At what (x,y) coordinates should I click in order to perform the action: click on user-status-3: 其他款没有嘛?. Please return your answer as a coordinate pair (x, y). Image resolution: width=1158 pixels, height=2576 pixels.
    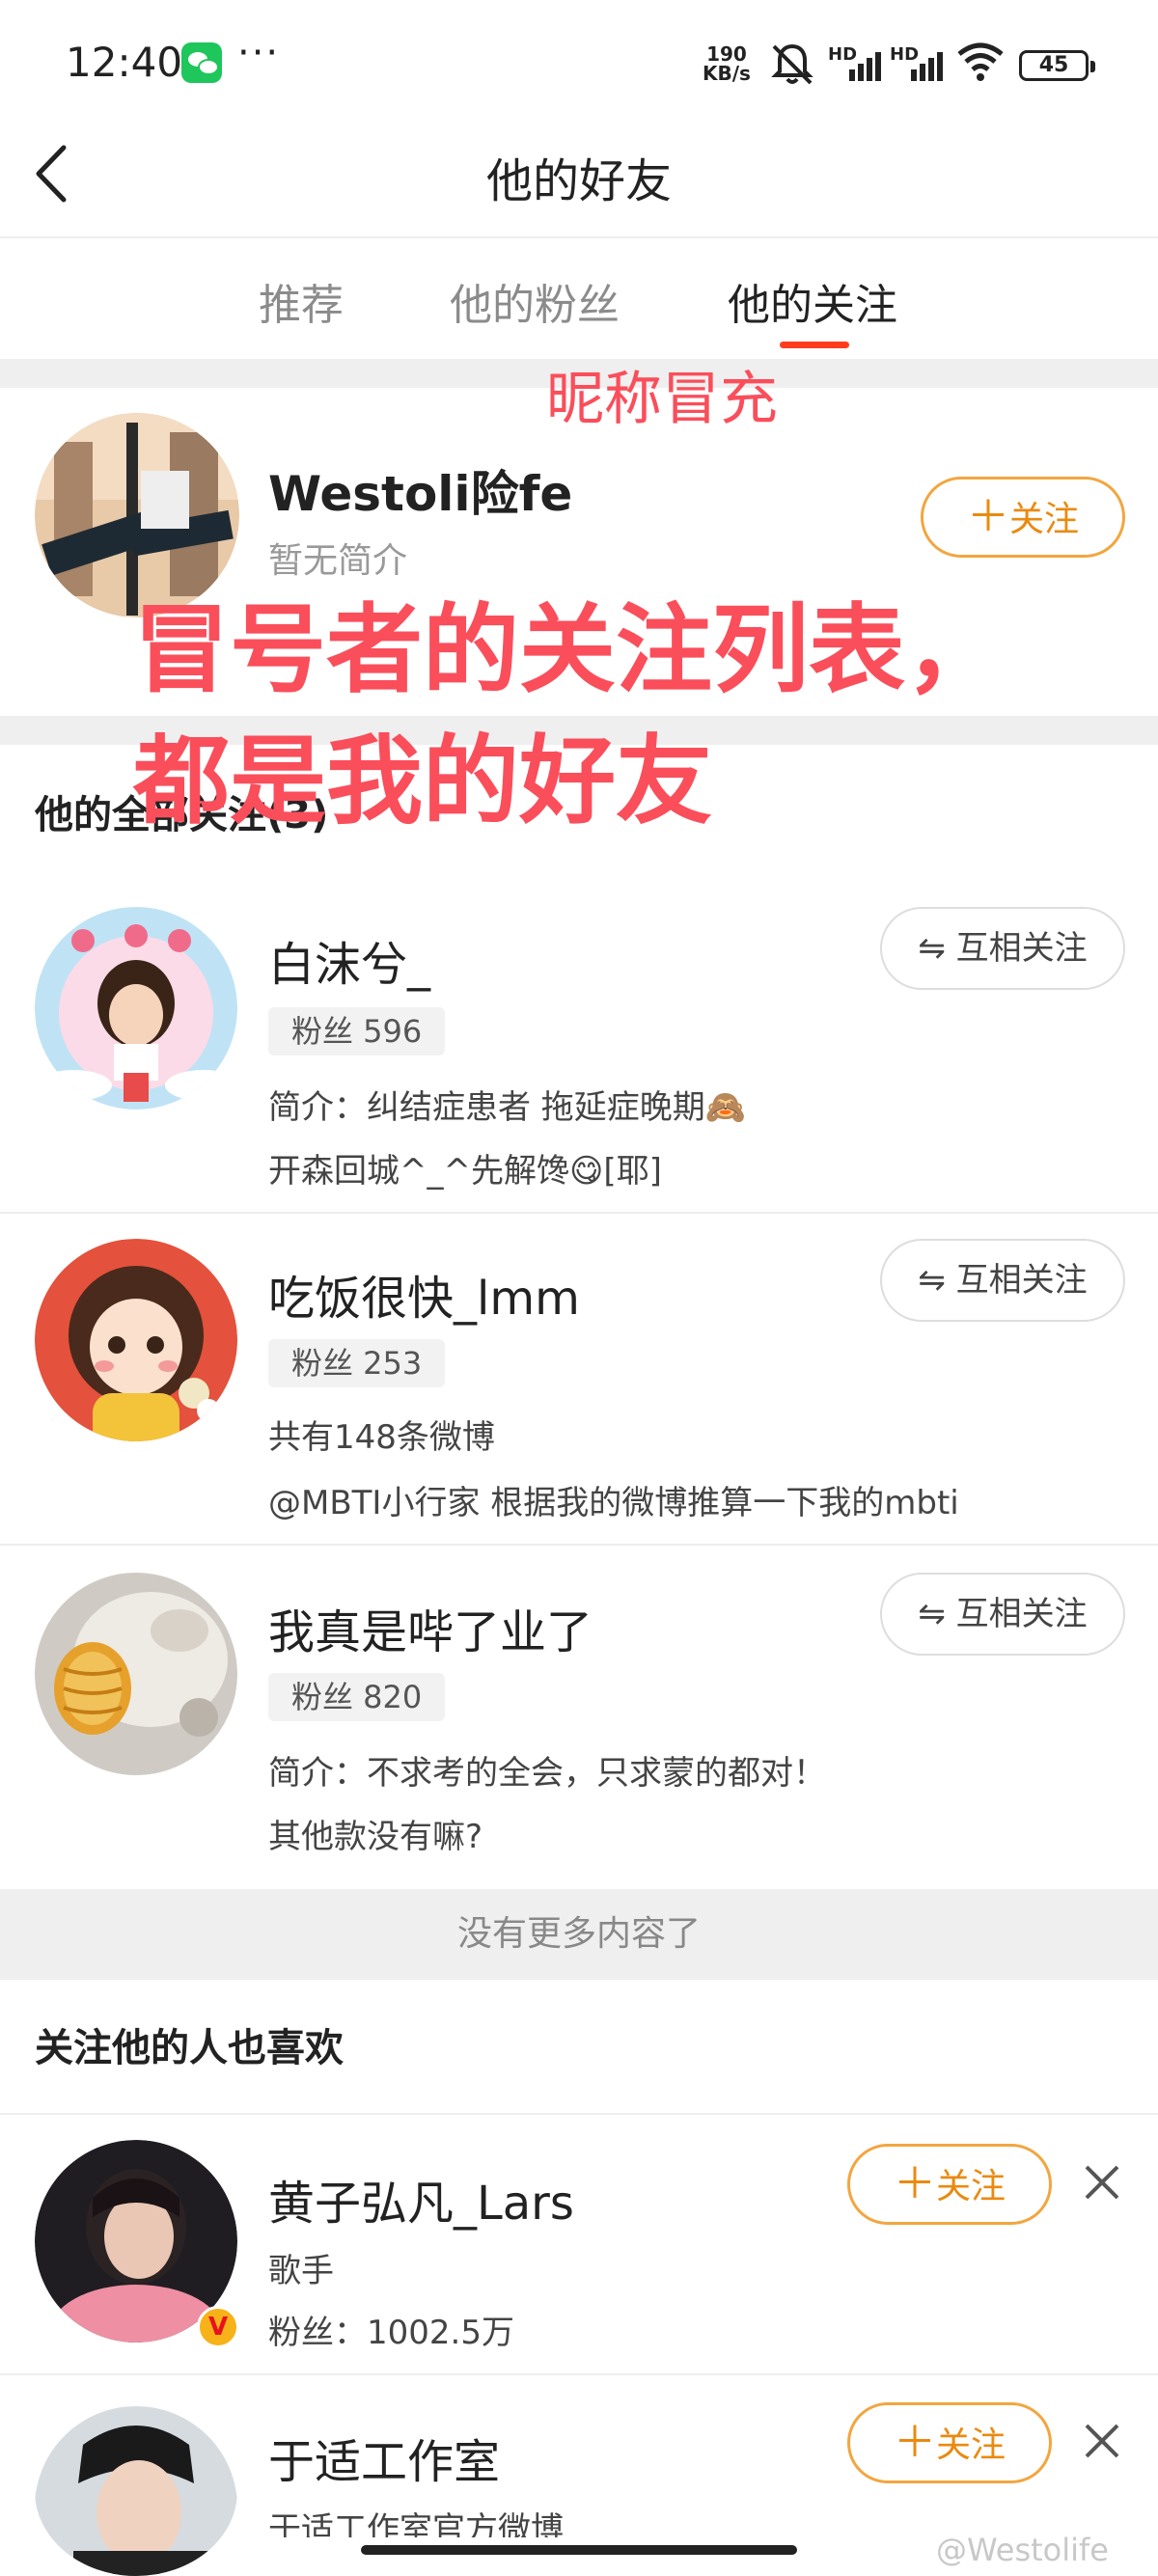
    Looking at the image, I should click on (375, 1837).